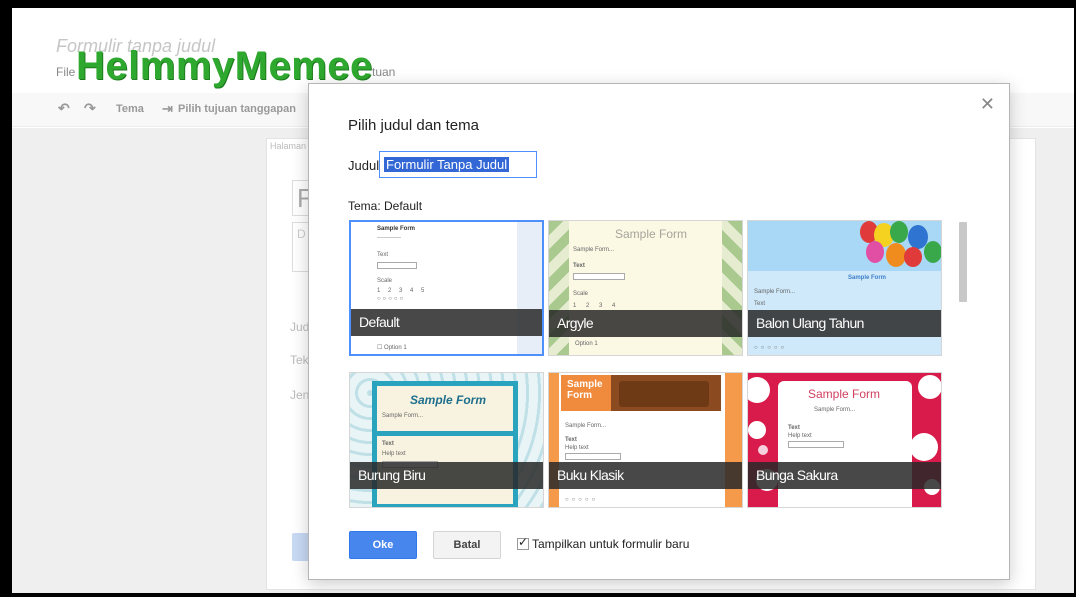 Image resolution: width=1076 pixels, height=597 pixels. Describe the element at coordinates (611, 544) in the screenshot. I see `checkbox-label: Tampilkan untuk formulir baru` at that location.